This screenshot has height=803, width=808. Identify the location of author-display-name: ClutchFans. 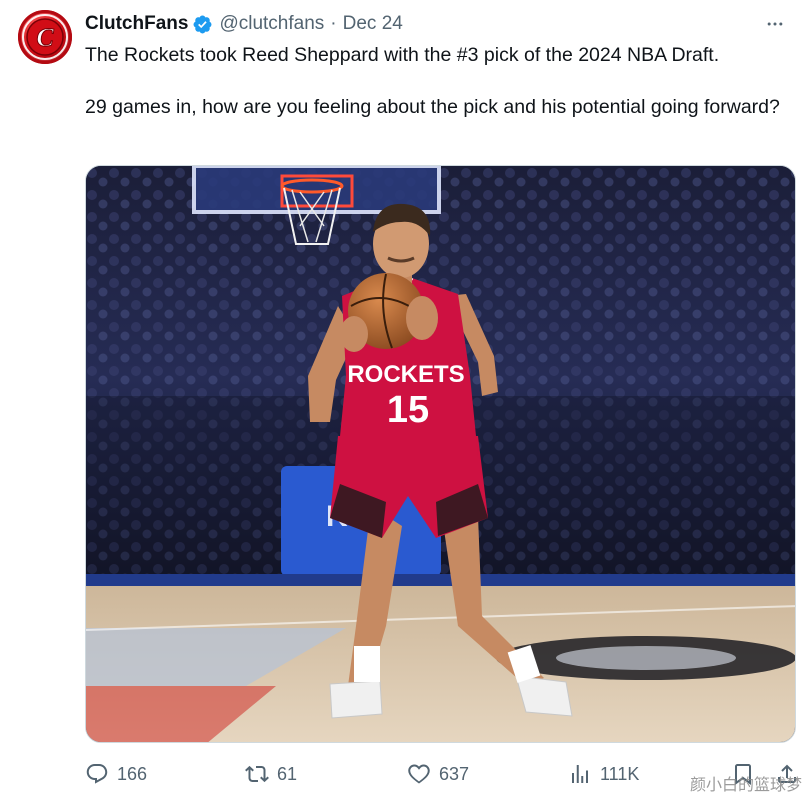
(136, 24).